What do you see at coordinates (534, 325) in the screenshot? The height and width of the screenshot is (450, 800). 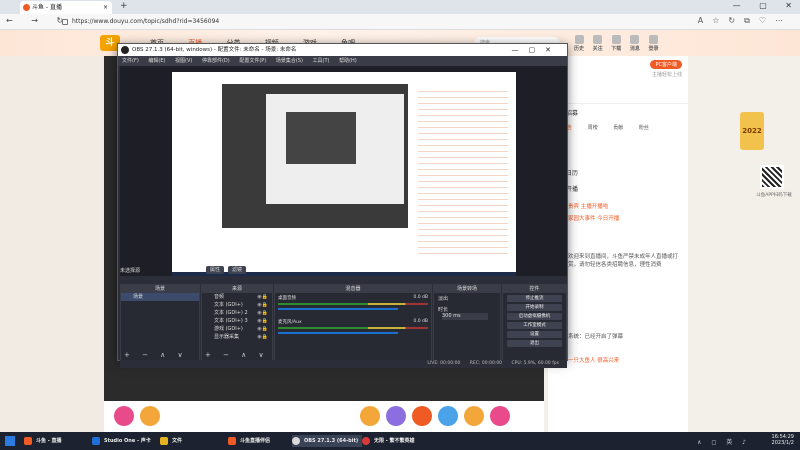 I see `studio-mode-button: 工作室模式` at bounding box center [534, 325].